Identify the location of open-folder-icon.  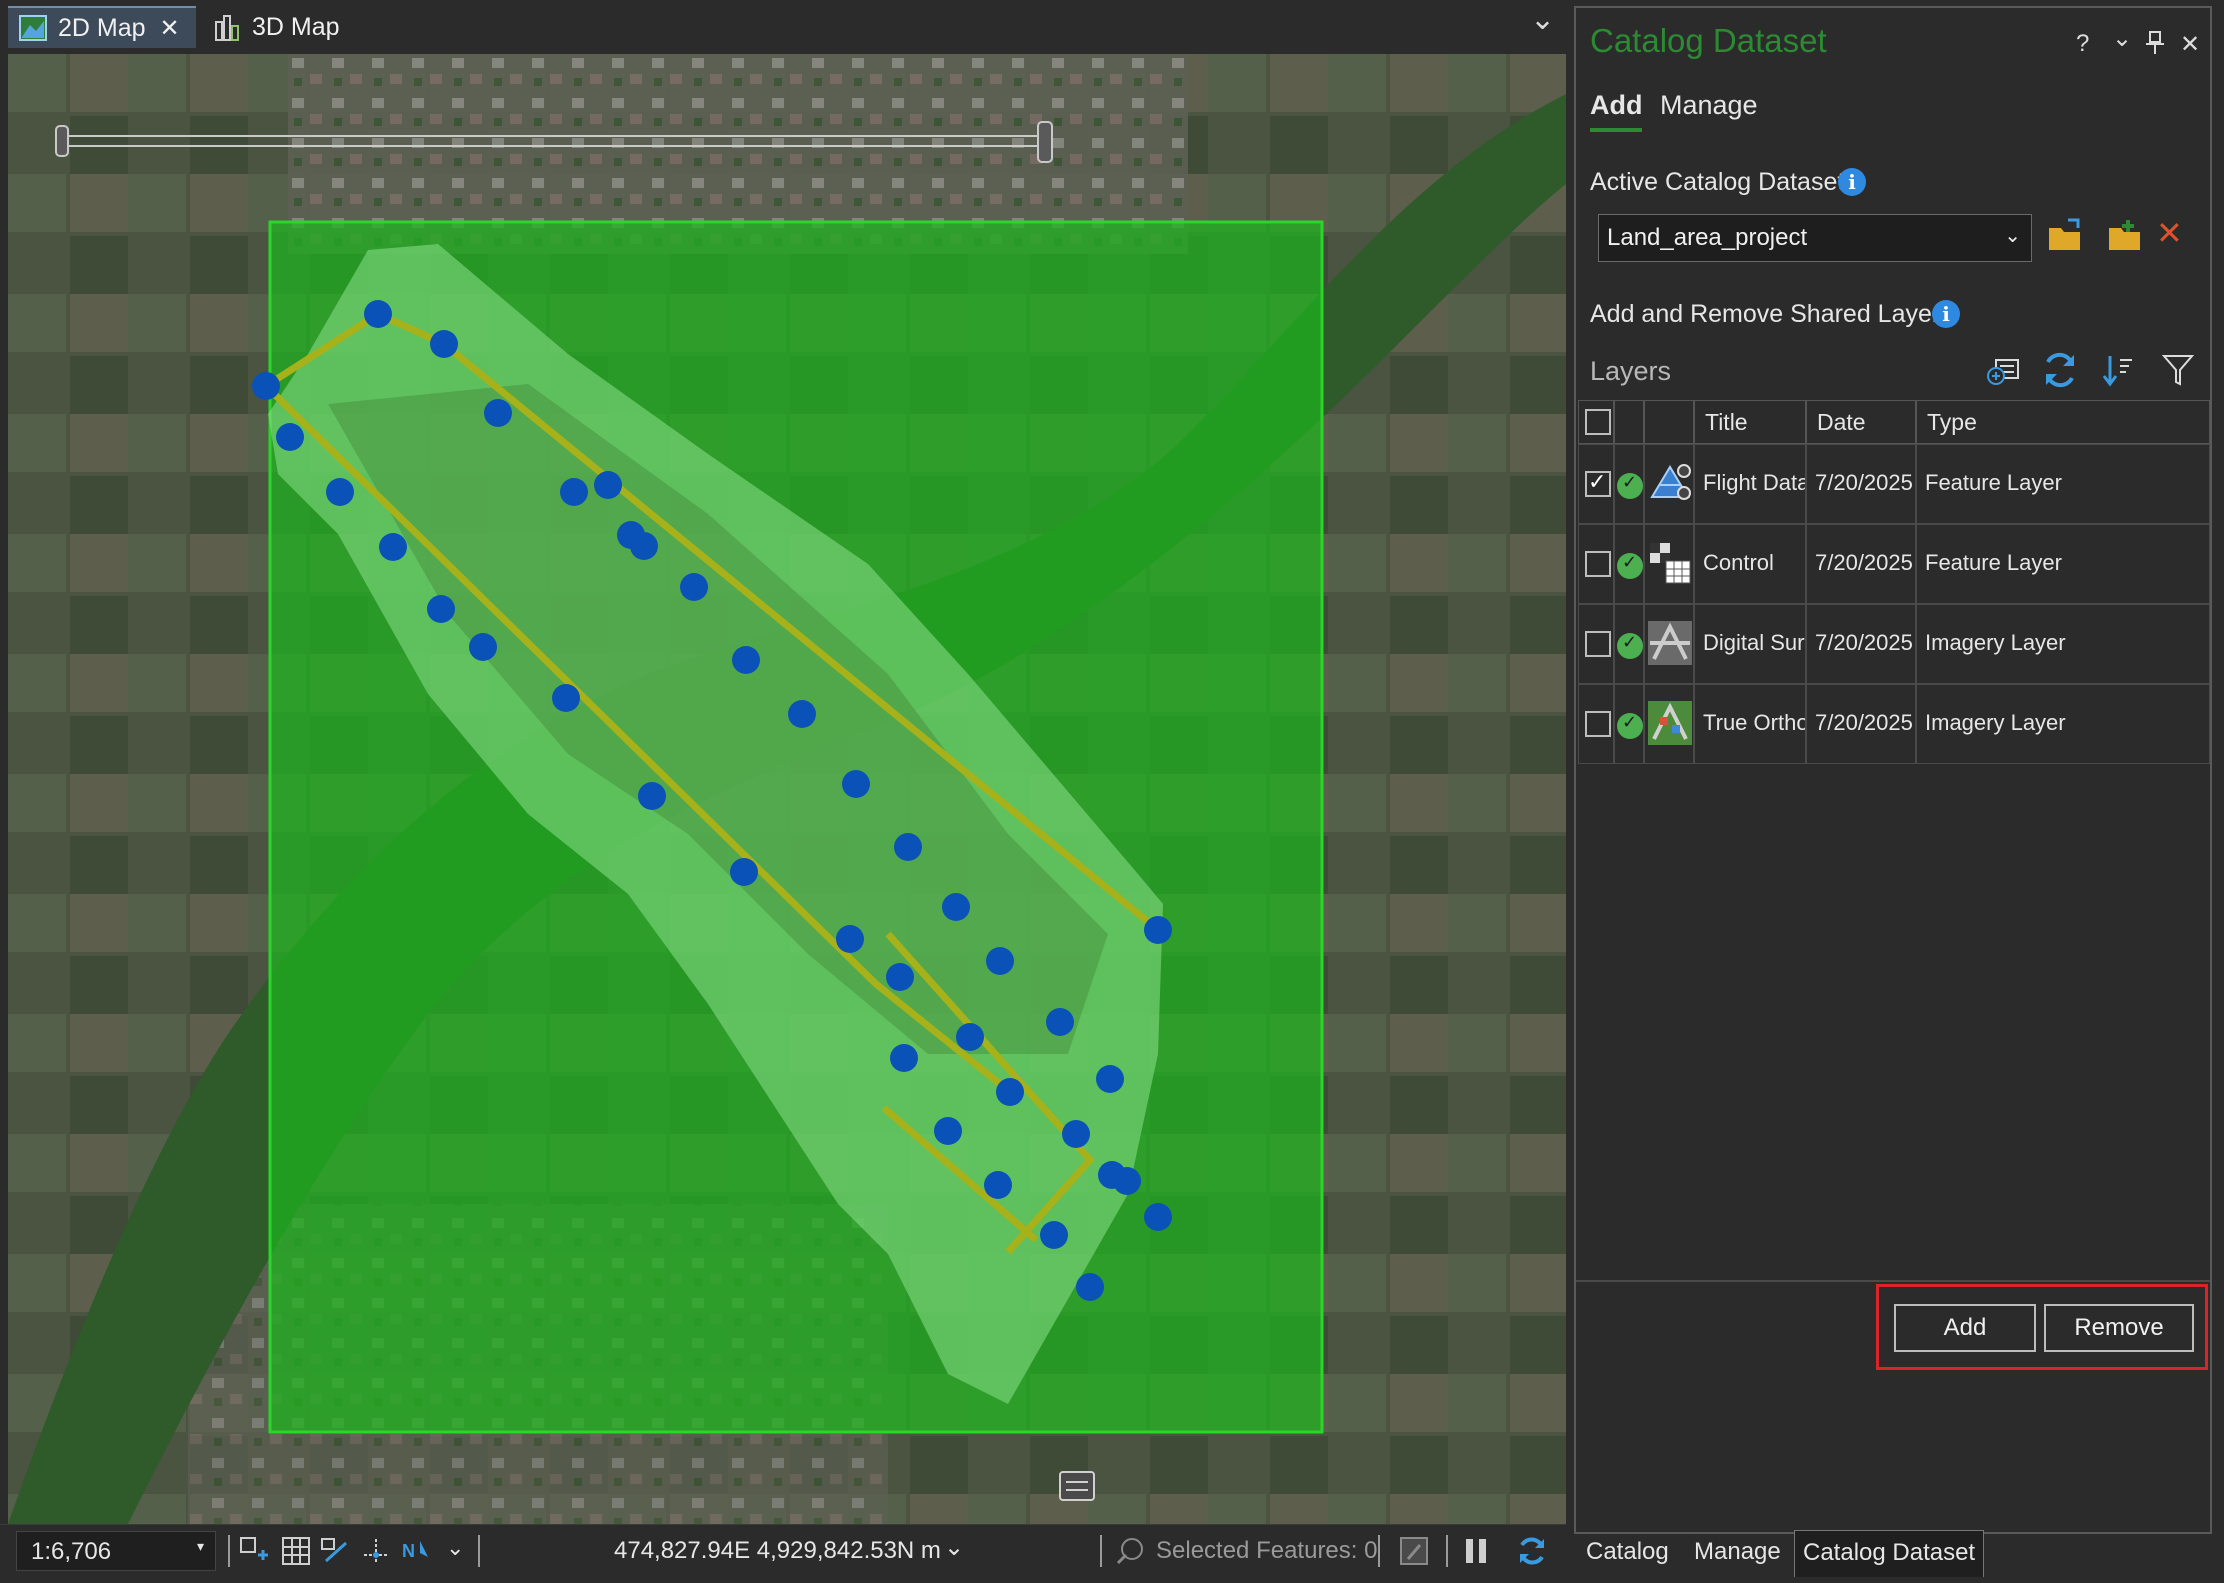
(2066, 236).